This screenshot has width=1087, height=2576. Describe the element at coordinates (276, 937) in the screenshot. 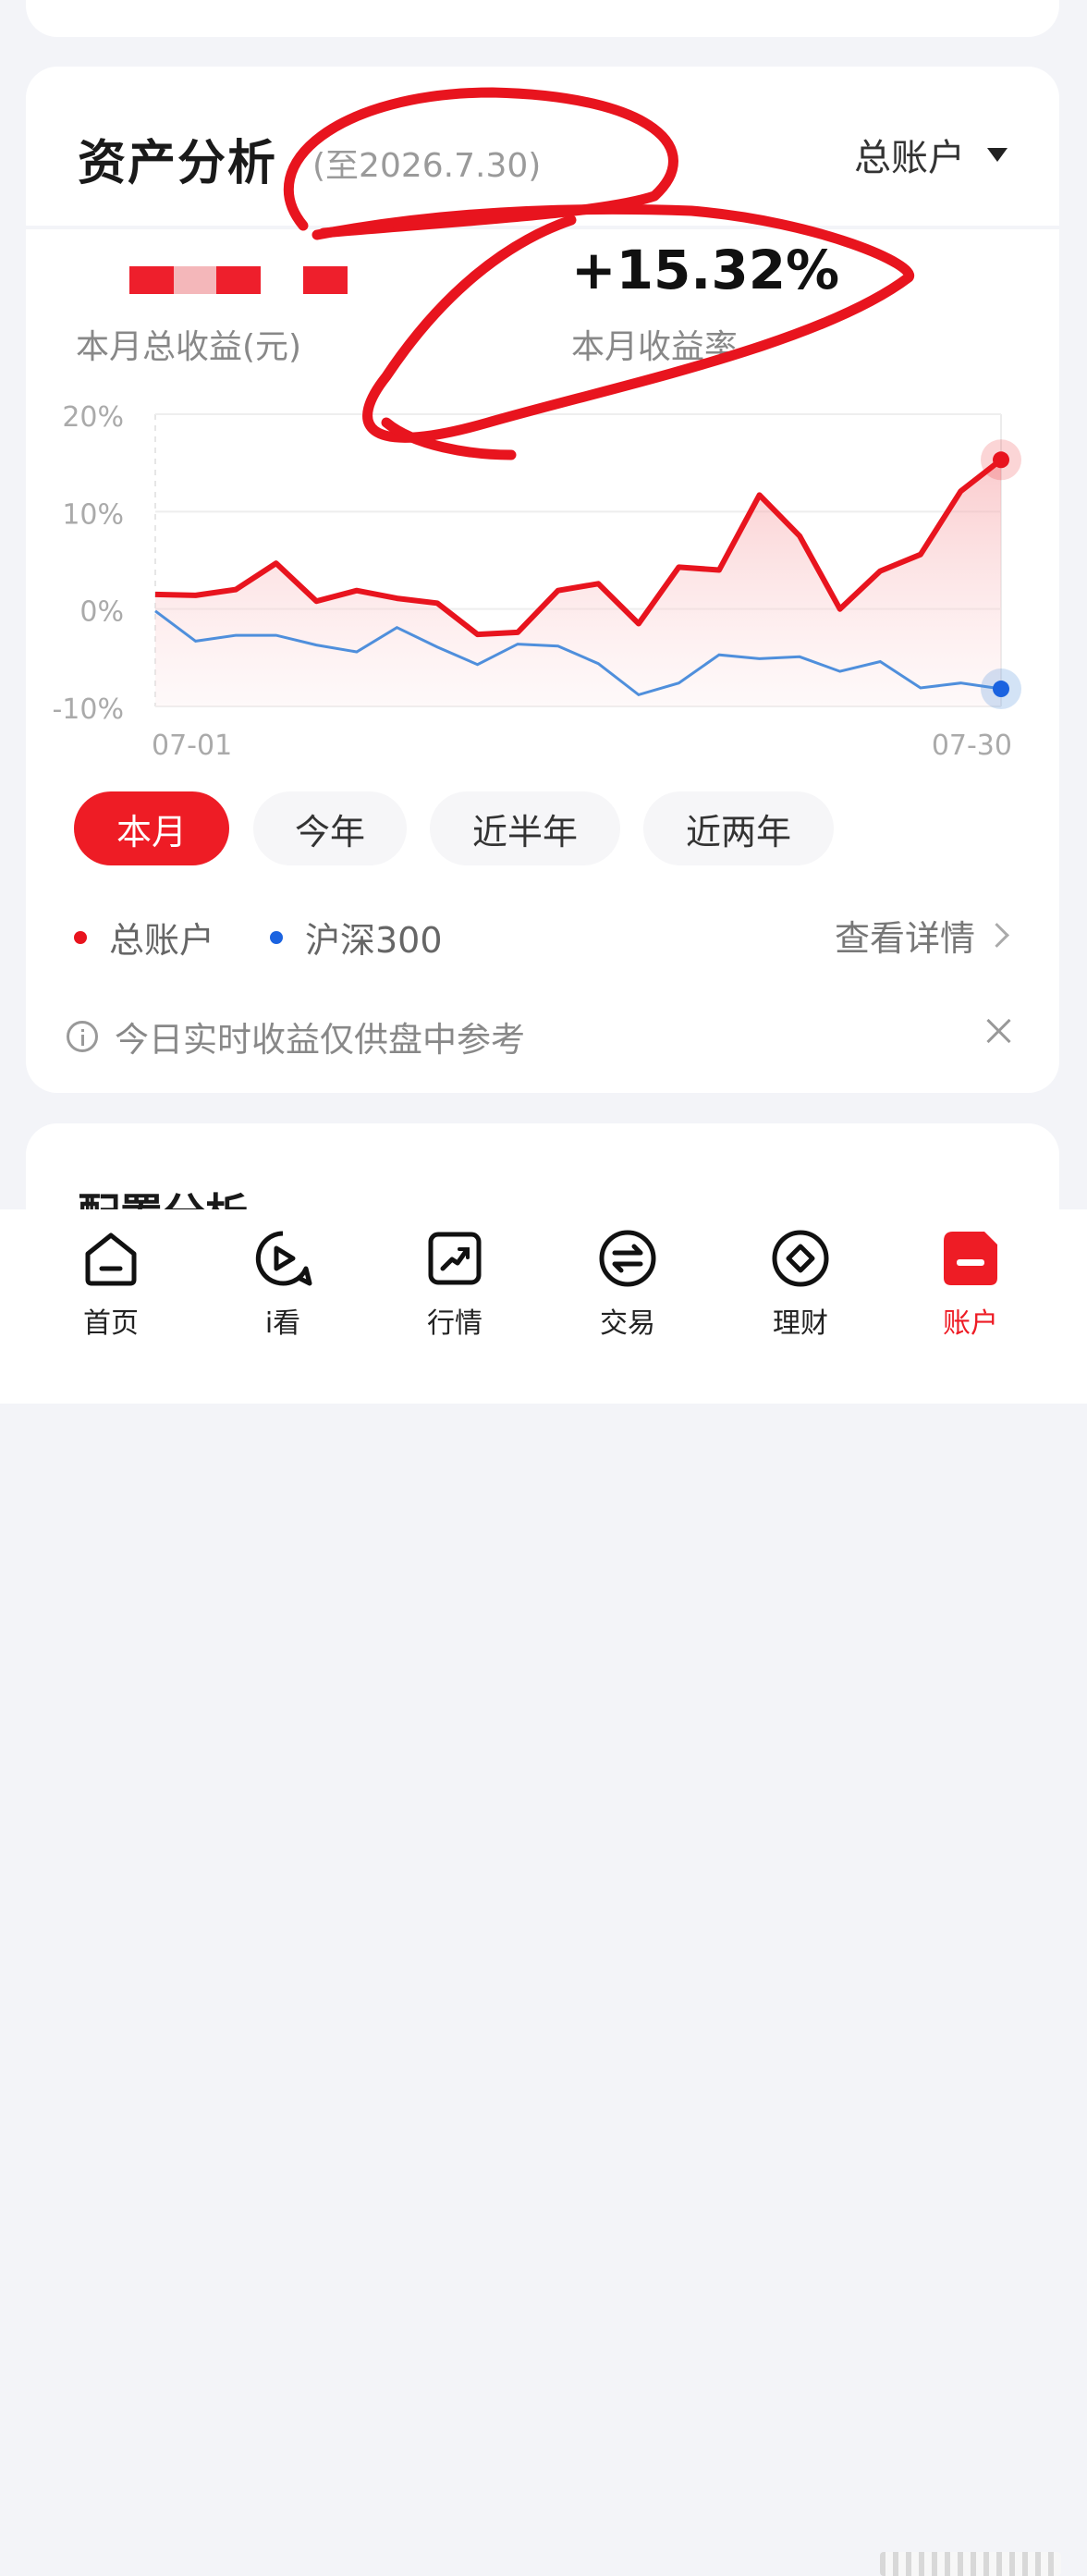

I see `legend-dot-blue` at that location.